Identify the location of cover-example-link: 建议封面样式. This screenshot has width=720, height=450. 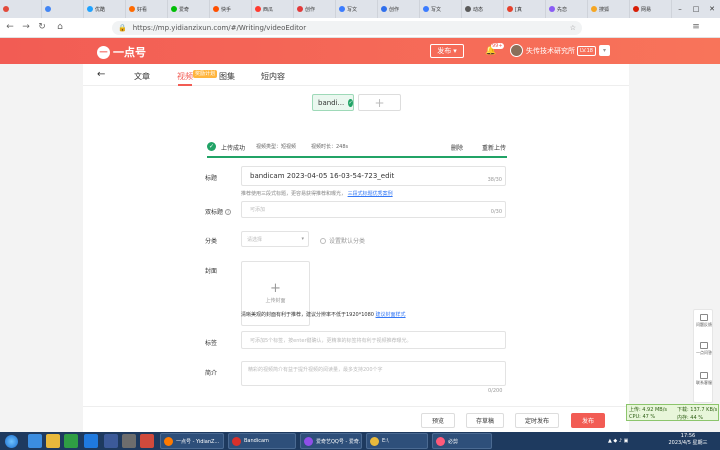
(391, 315).